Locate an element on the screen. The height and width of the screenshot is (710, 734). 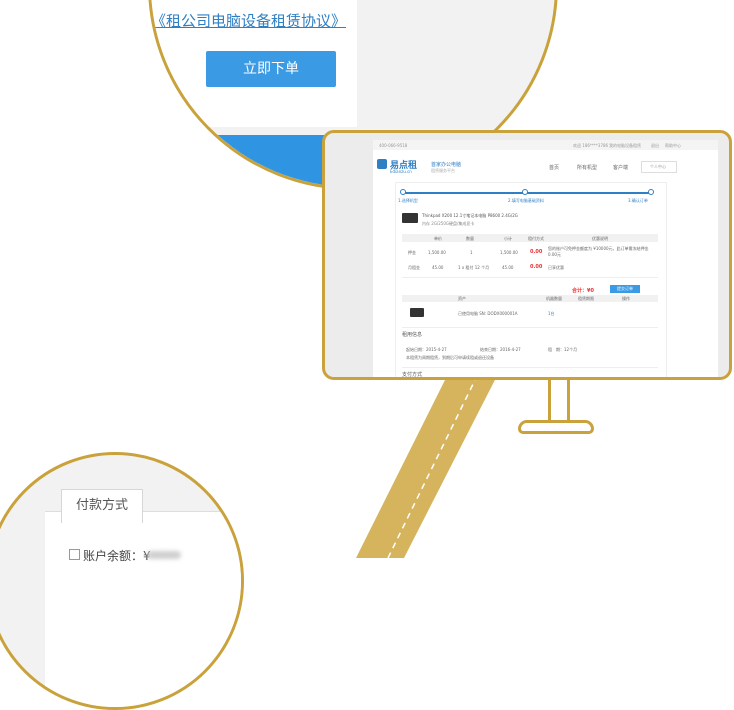
logo-domain: Edianzu.cn is located at coordinates (401, 171).